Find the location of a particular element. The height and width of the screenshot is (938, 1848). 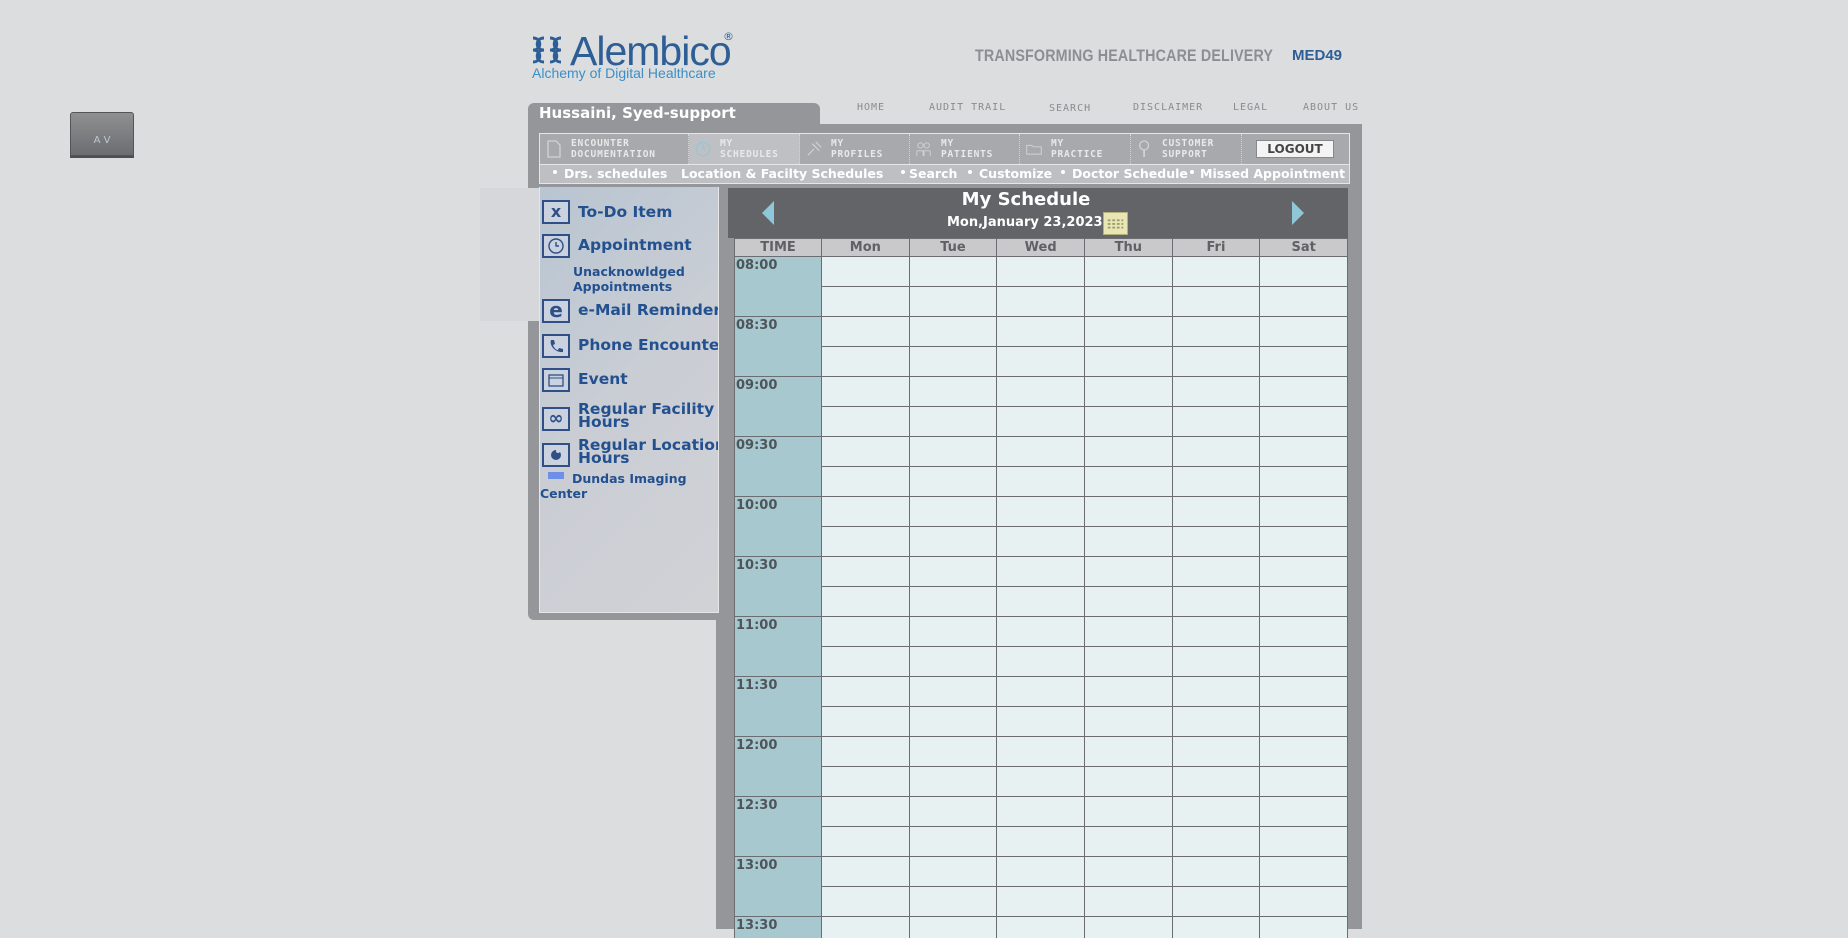

tab-my-practice: MY PRACTICE is located at coordinates (1075, 149).